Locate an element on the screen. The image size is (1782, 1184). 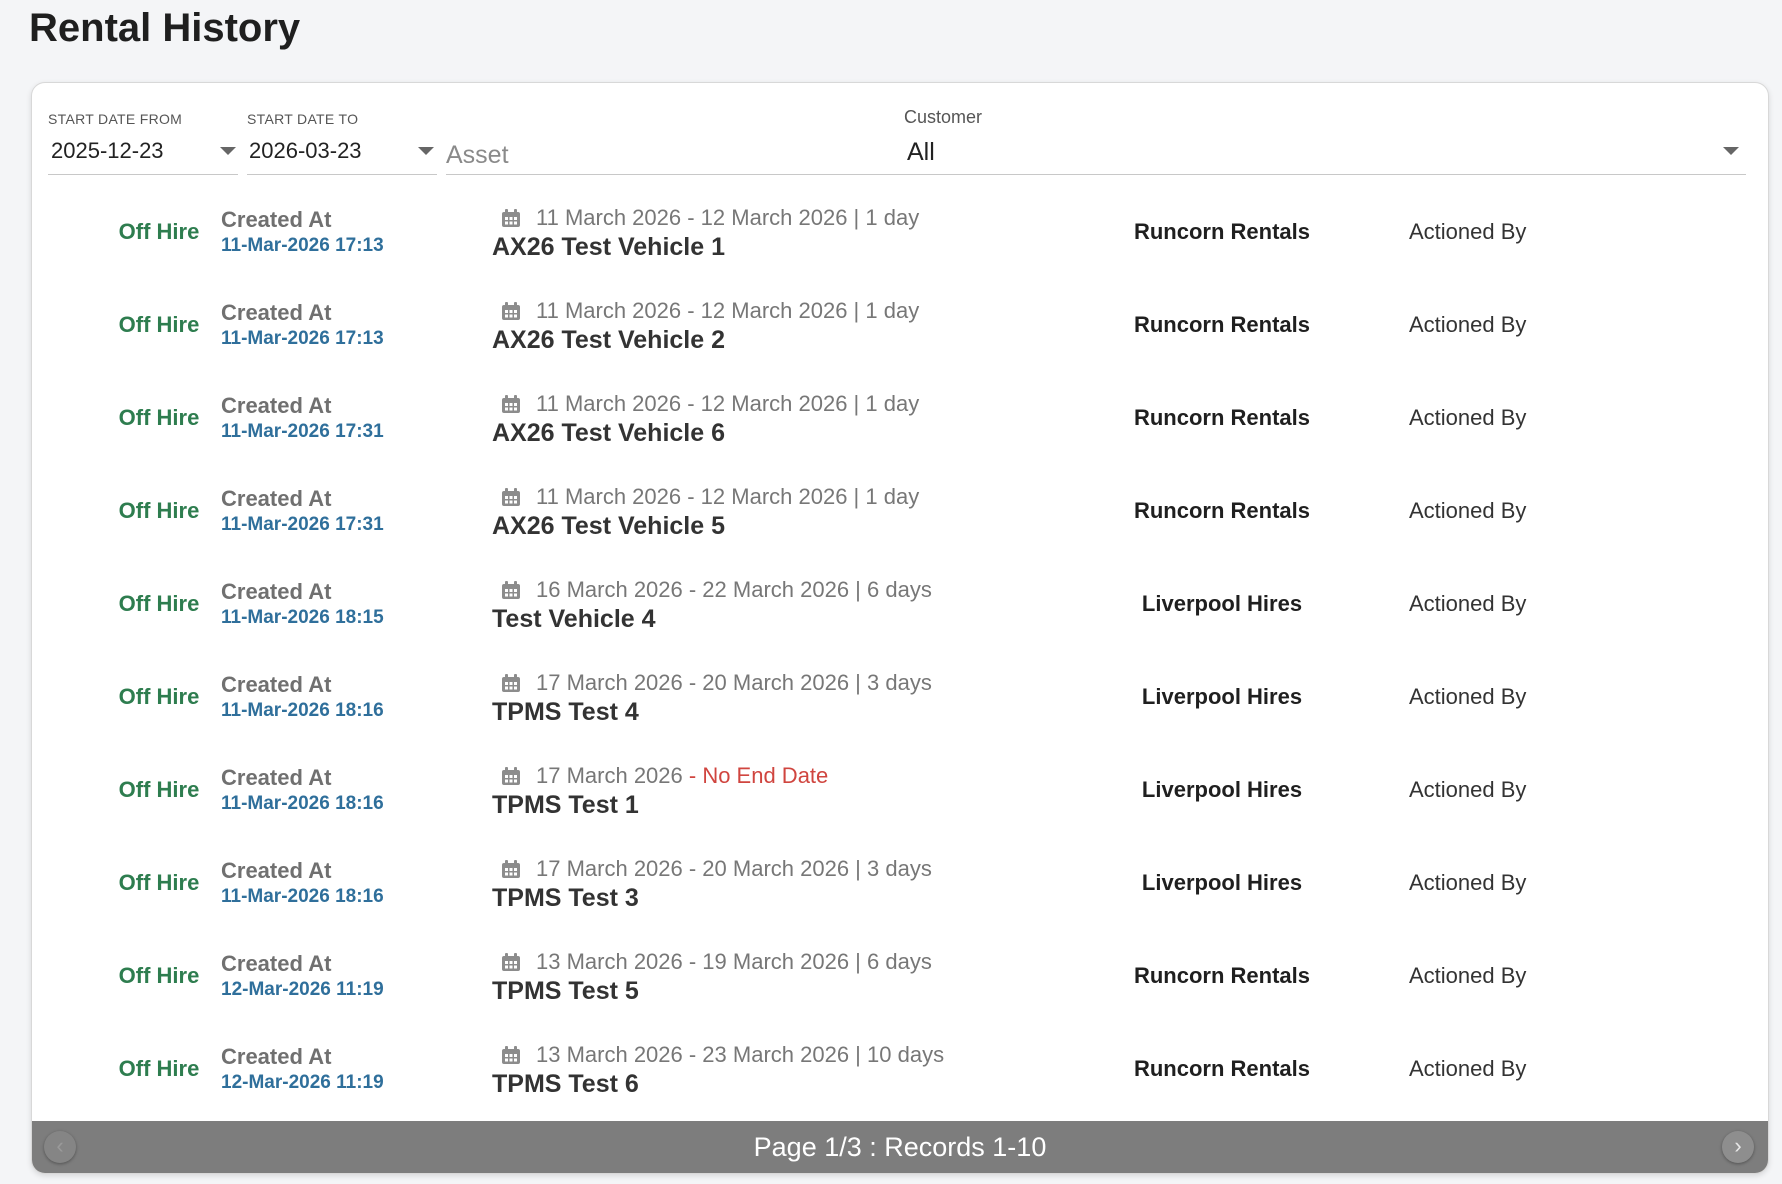
asset-name: AX26 Test Vehicle 5 is located at coordinates (608, 526).